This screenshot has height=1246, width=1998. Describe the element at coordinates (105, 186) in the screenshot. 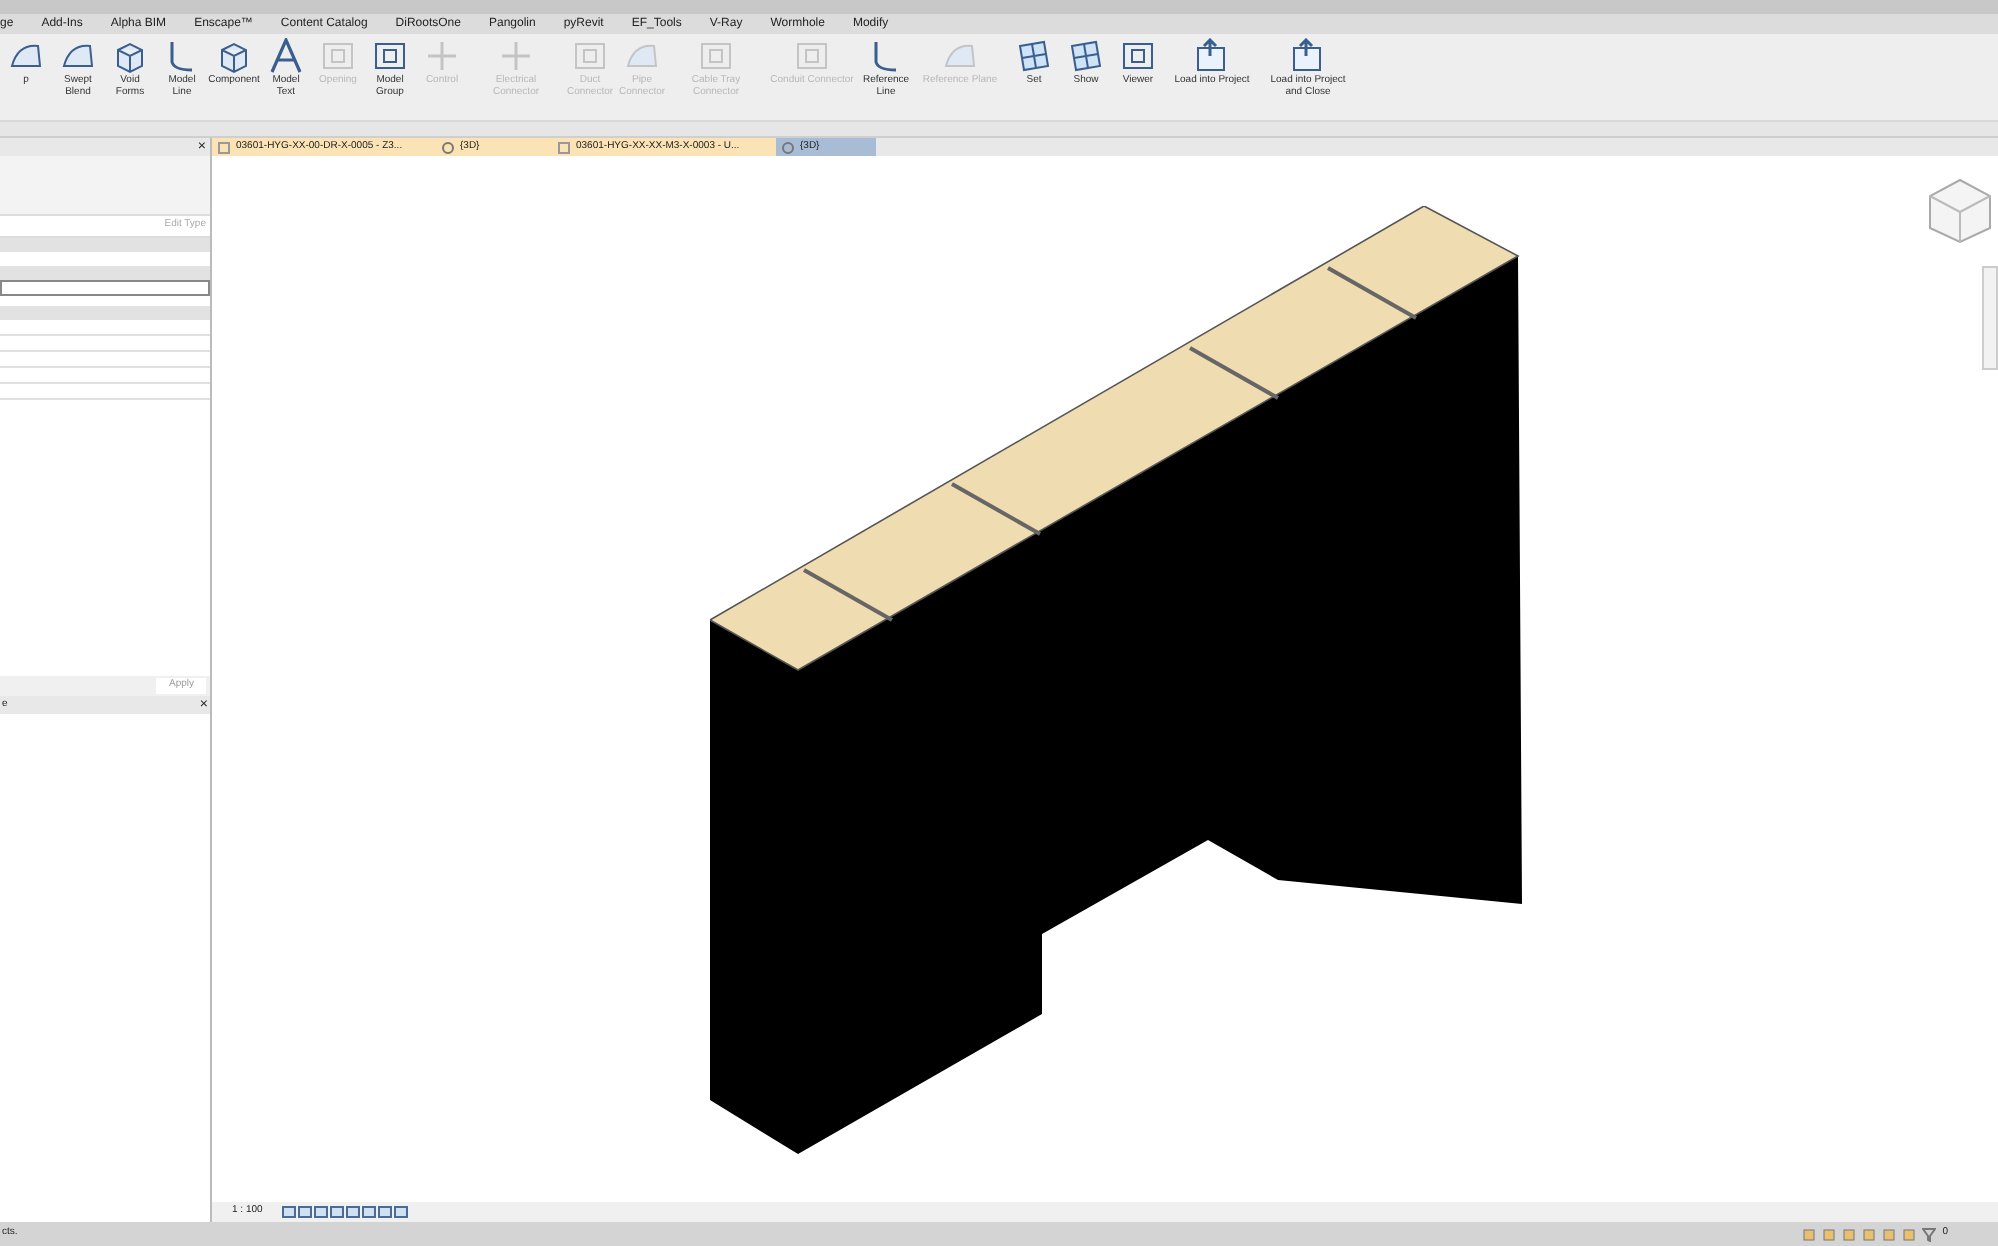

I see `type-selector` at that location.